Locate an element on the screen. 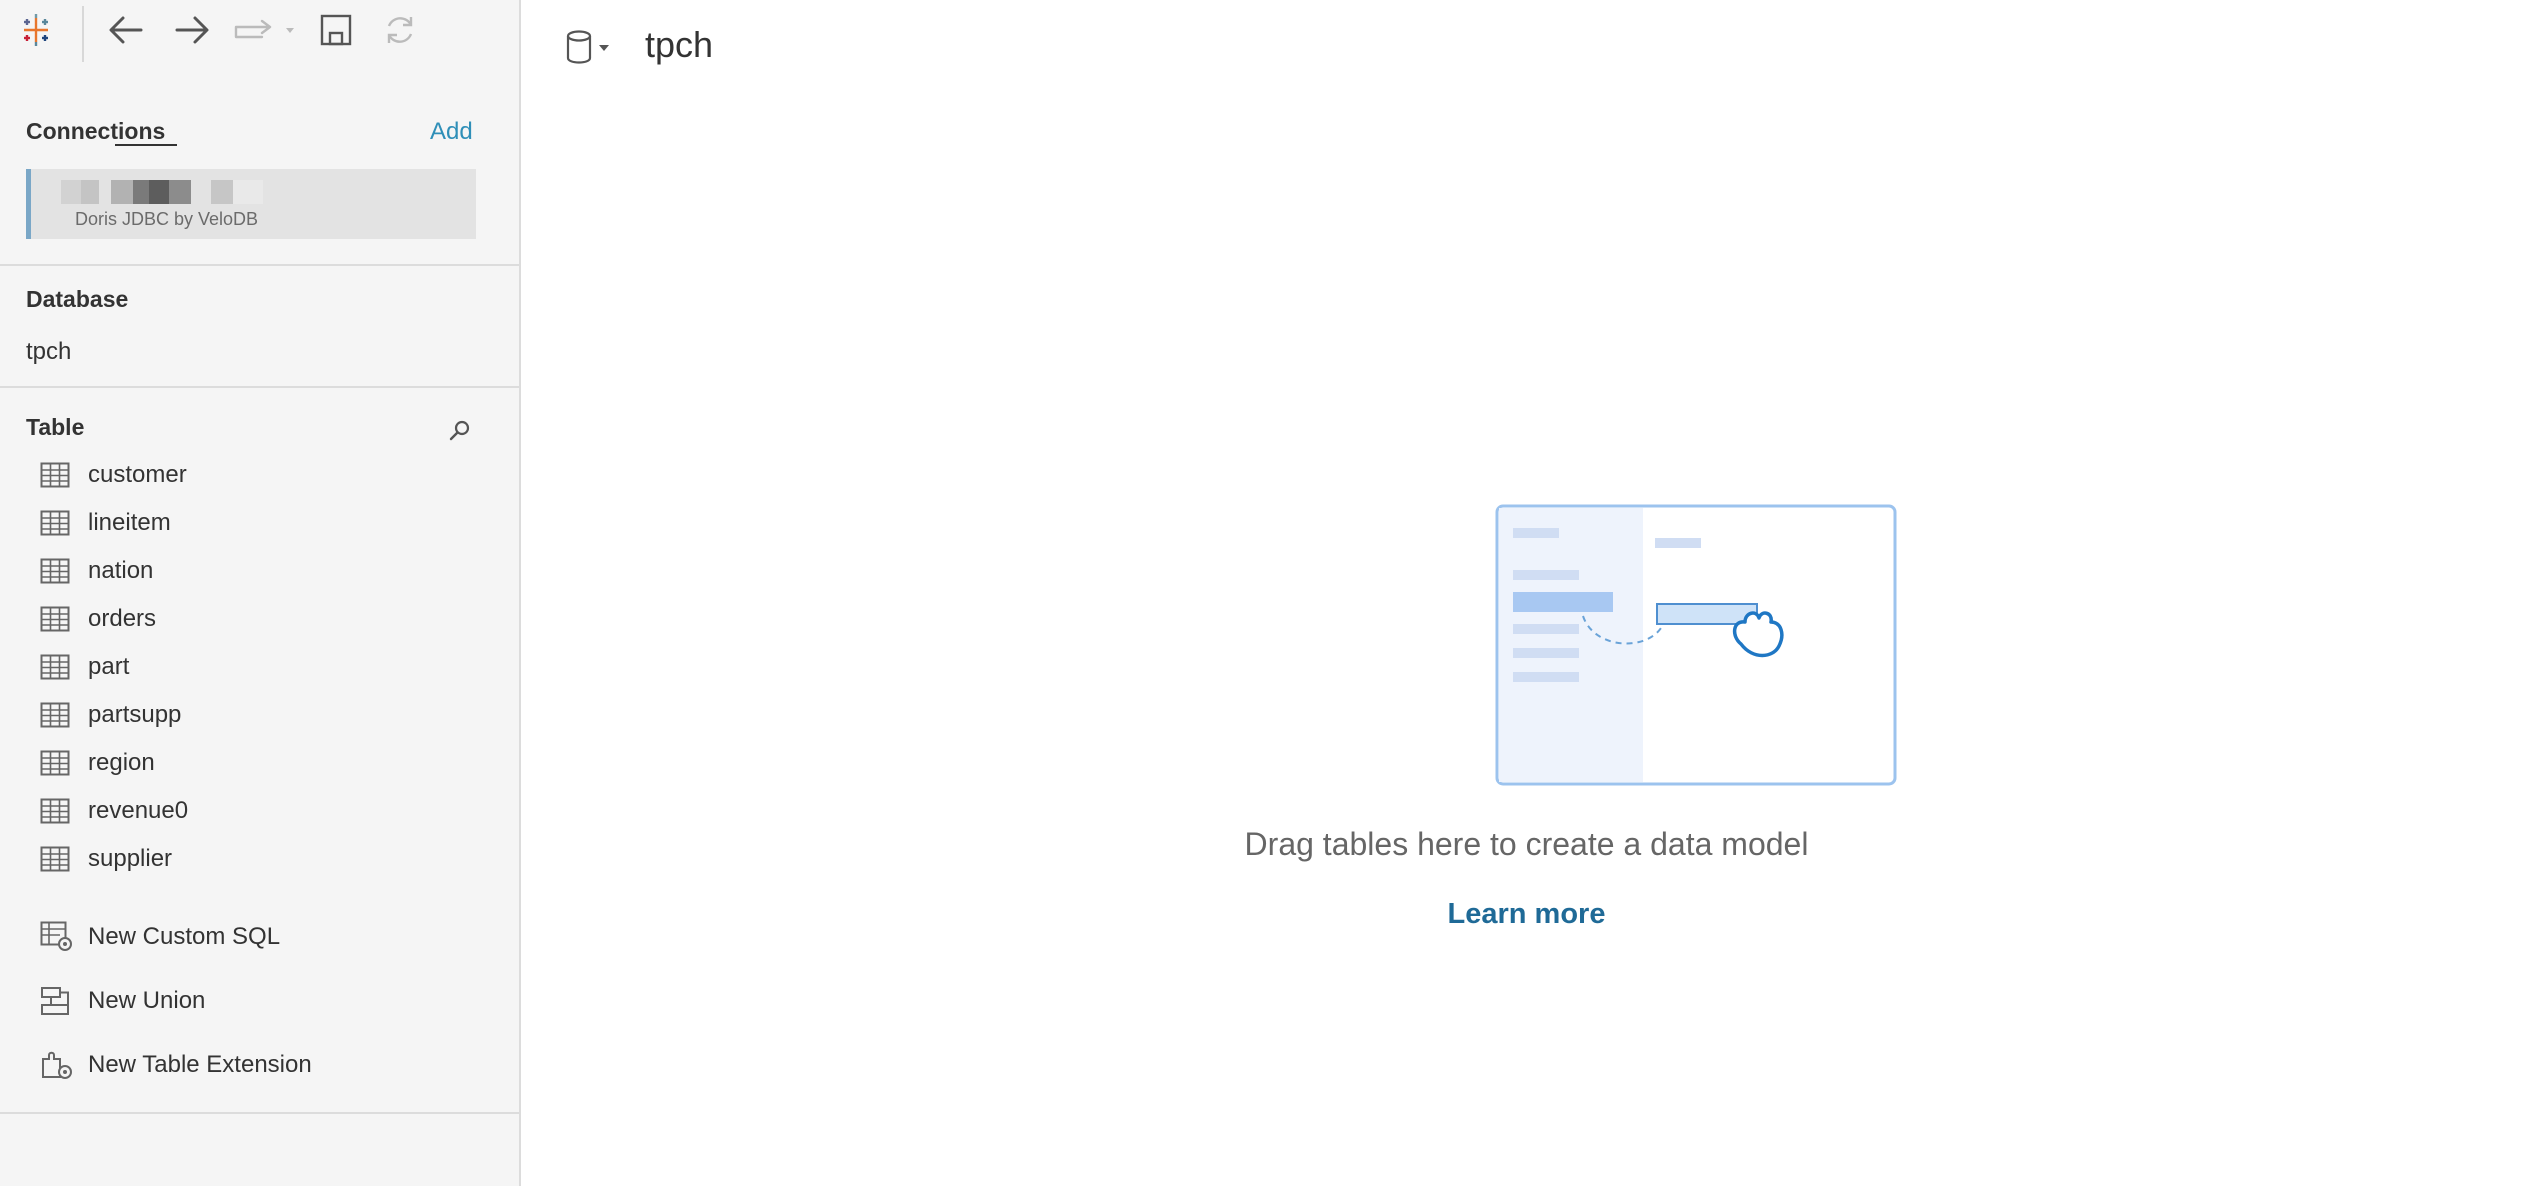 The height and width of the screenshot is (1186, 2532). tableau-logo-icon is located at coordinates (36, 30).